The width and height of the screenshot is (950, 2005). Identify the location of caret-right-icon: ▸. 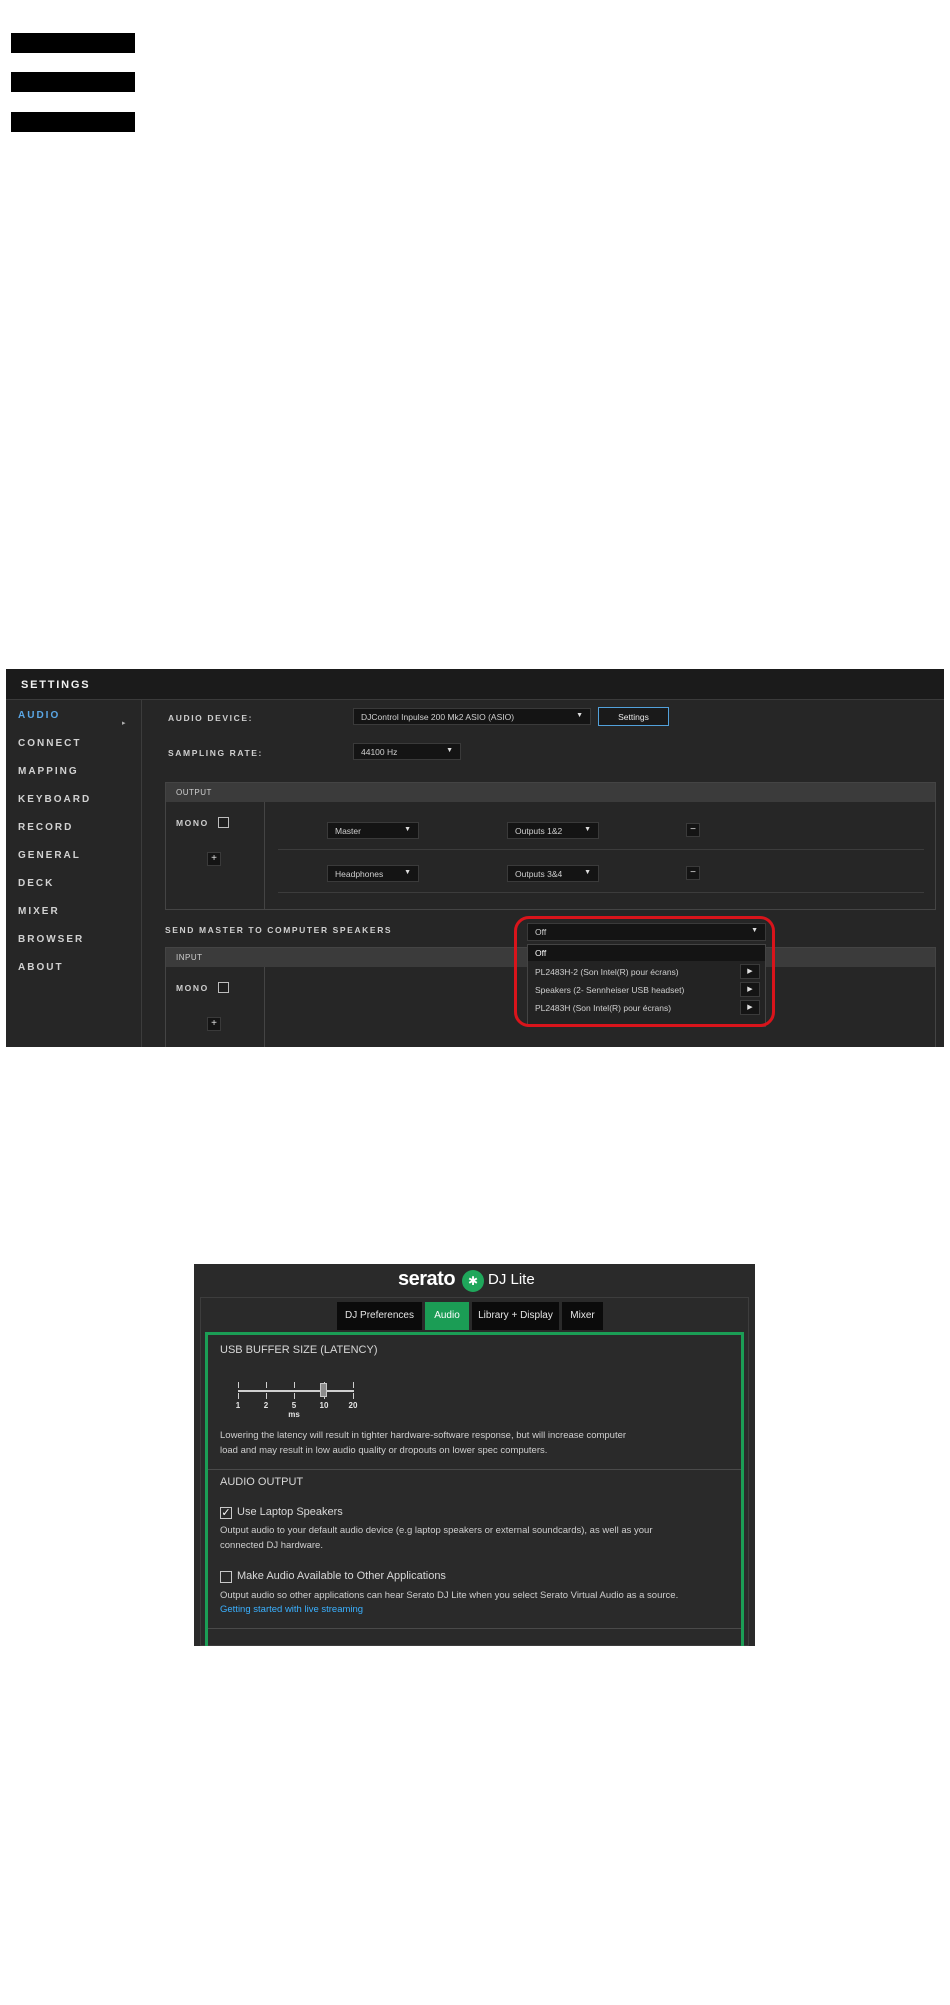
(125, 723).